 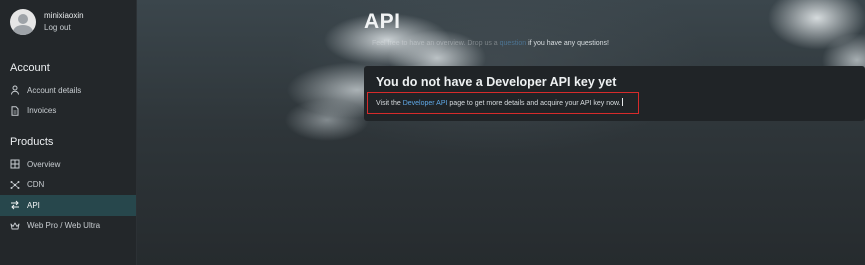 What do you see at coordinates (15, 164) in the screenshot?
I see `grid-icon` at bounding box center [15, 164].